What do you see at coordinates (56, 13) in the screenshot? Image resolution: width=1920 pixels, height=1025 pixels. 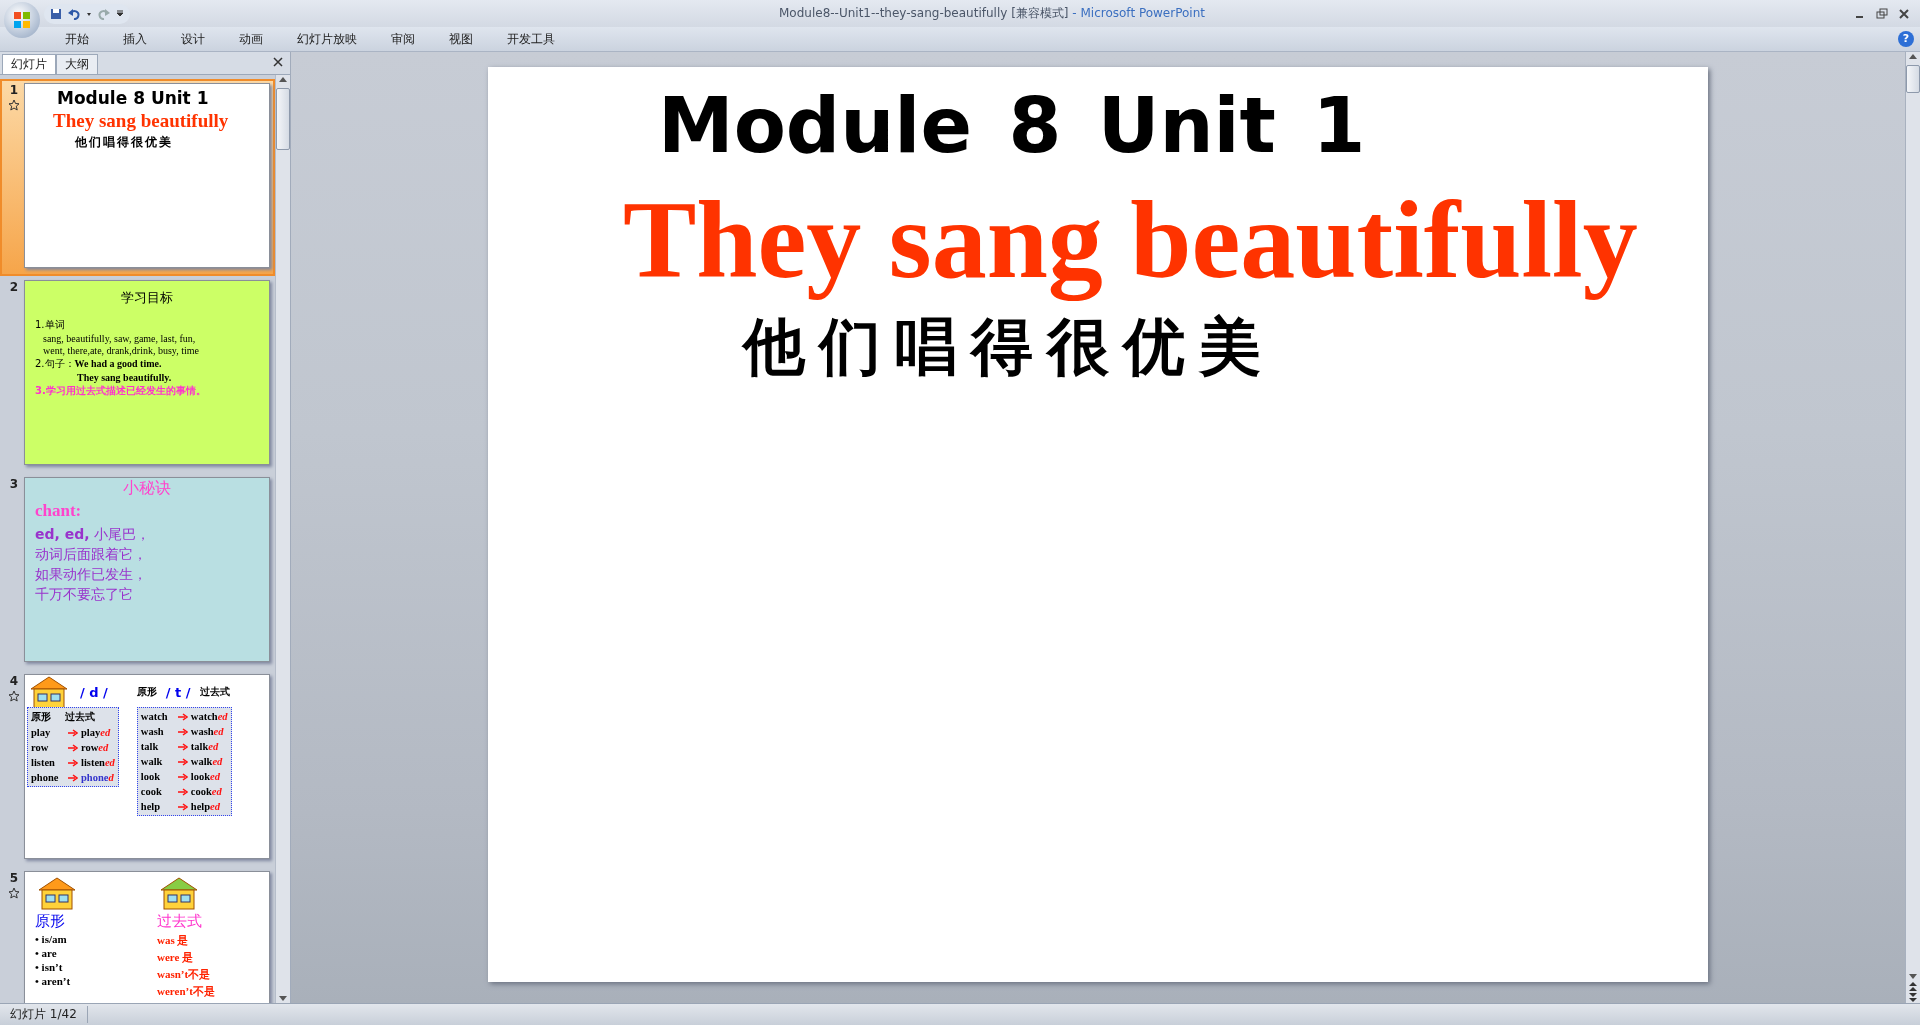 I see `save-icon` at bounding box center [56, 13].